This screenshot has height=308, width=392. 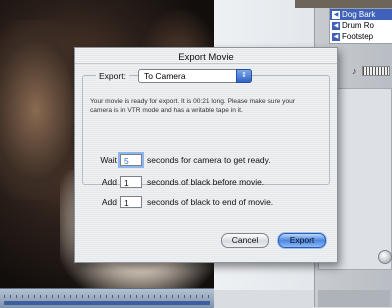 I want to click on black-end-field: 1, so click(x=131, y=202).